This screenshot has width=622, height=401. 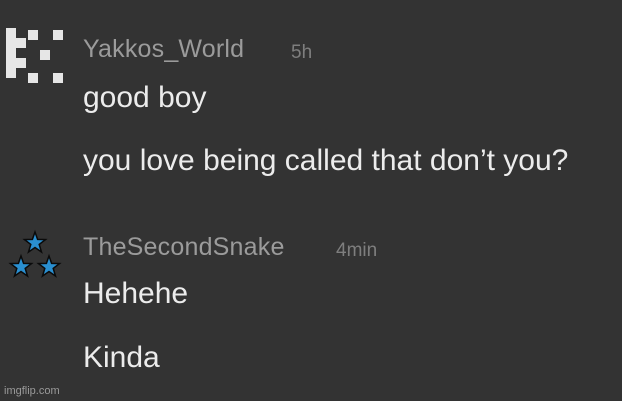 I want to click on comment-message-line: Kinda, so click(x=121, y=357).